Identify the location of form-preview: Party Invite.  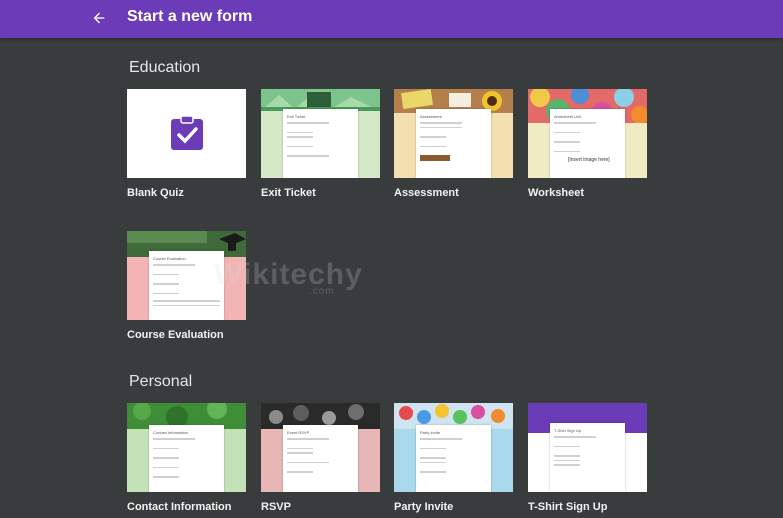
(453, 458).